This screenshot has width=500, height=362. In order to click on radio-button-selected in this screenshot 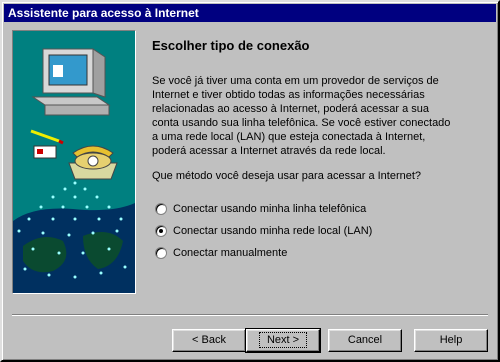, I will do `click(161, 231)`.